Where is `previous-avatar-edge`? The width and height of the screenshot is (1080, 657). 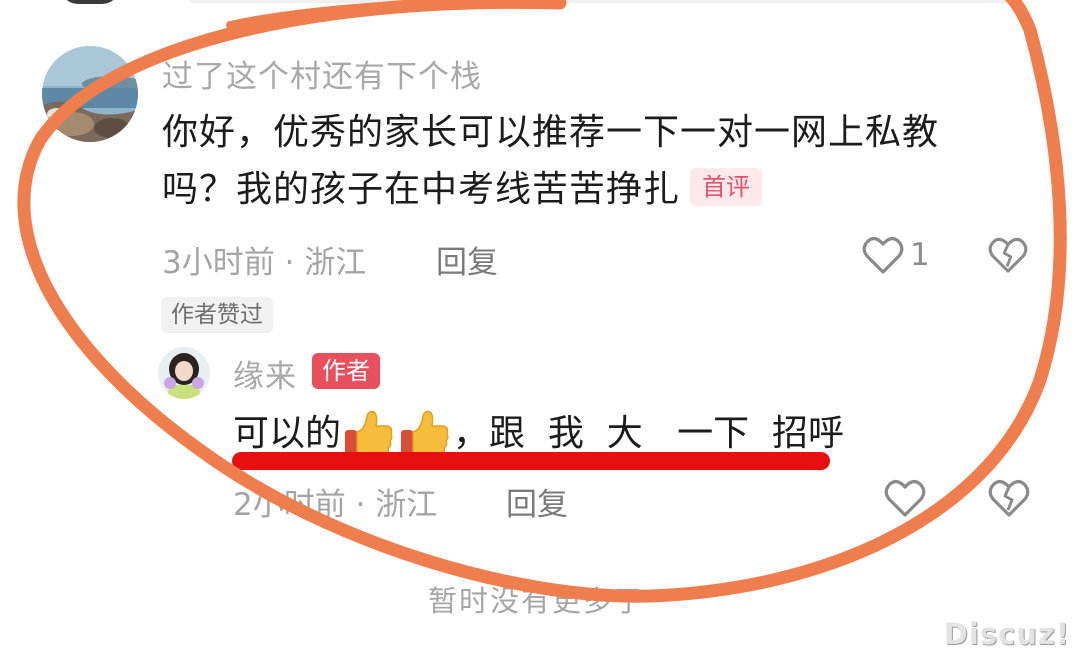 previous-avatar-edge is located at coordinates (90, 2).